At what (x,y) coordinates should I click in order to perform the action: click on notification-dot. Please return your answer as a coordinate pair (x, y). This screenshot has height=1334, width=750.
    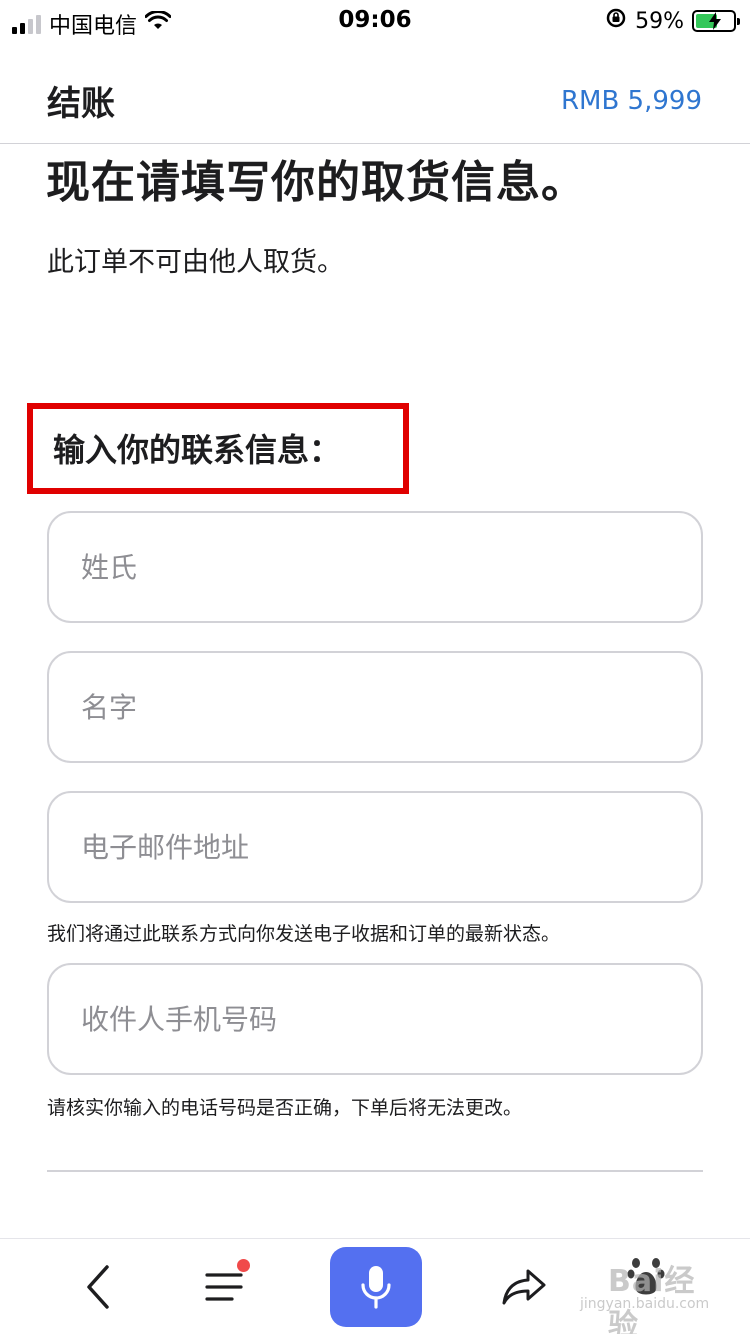
    Looking at the image, I should click on (243, 1265).